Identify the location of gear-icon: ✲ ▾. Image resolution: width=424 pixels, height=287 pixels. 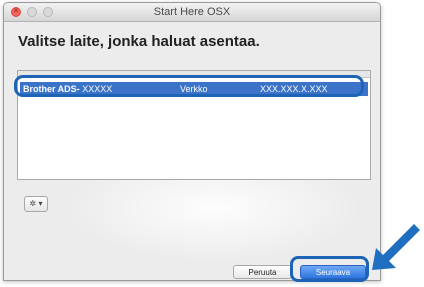
(36, 203).